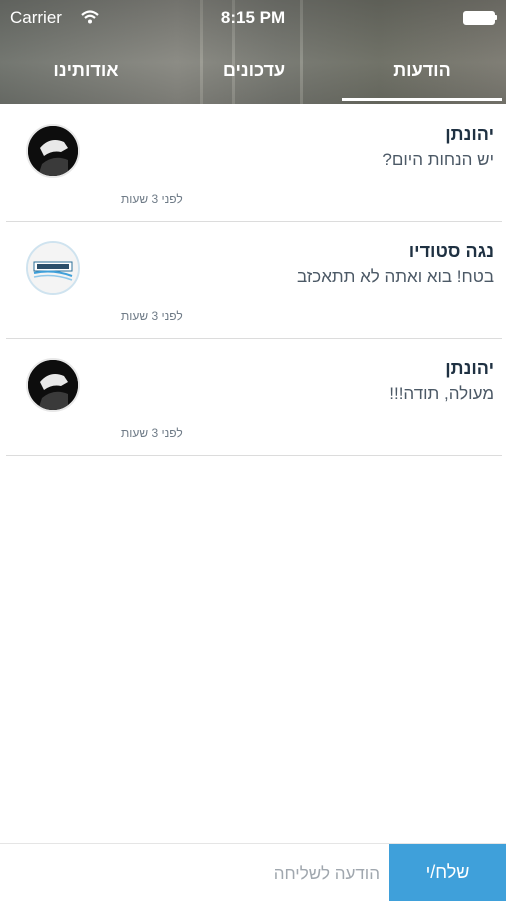  Describe the element at coordinates (438, 159) in the screenshot. I see `message-text: יש הנחות היום?` at that location.